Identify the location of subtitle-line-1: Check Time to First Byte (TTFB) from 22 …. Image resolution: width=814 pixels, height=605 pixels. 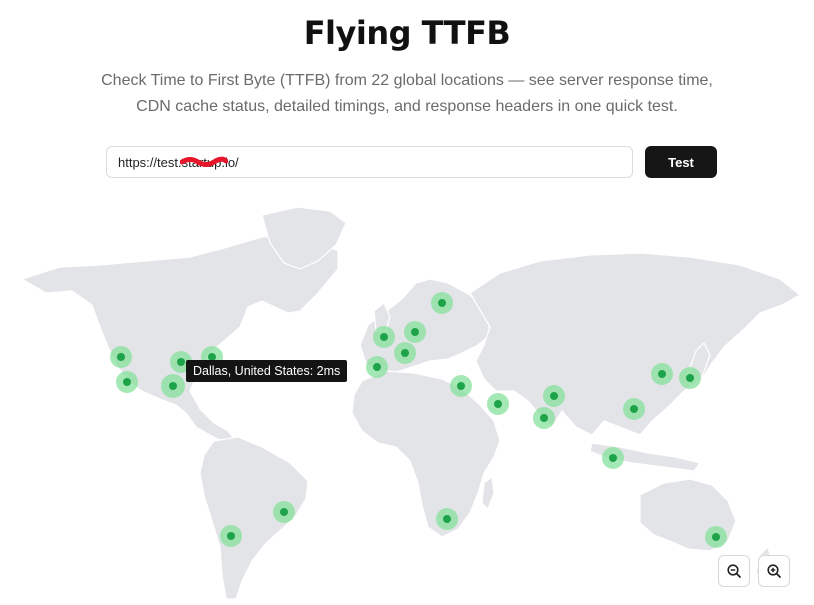
(407, 80).